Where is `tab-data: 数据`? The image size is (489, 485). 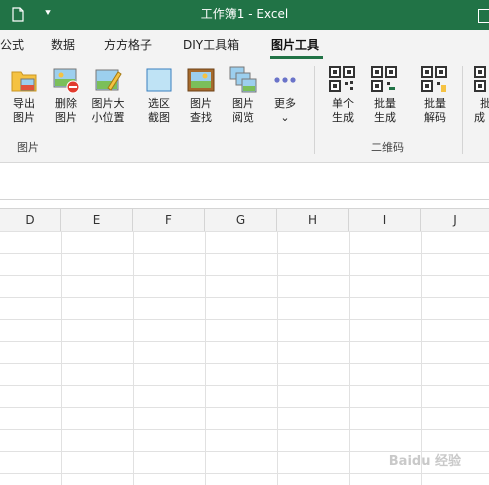
tab-data: 数据 is located at coordinates (63, 45).